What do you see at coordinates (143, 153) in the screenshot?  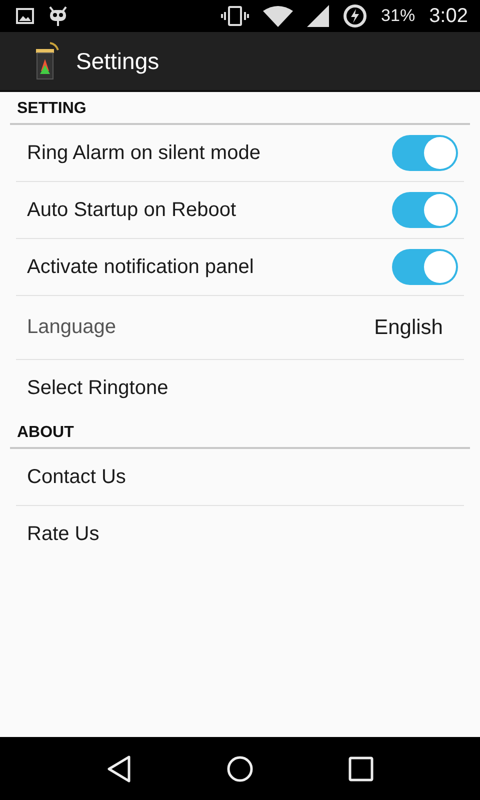 I see `setting-label: Ring Alarm on silent mode` at bounding box center [143, 153].